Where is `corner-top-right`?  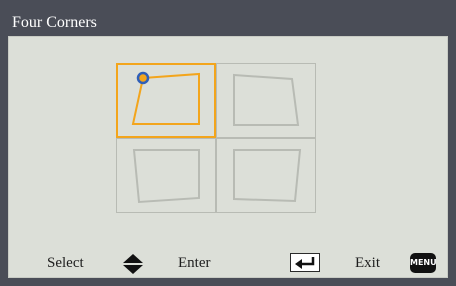
corner-top-right is located at coordinates (266, 100).